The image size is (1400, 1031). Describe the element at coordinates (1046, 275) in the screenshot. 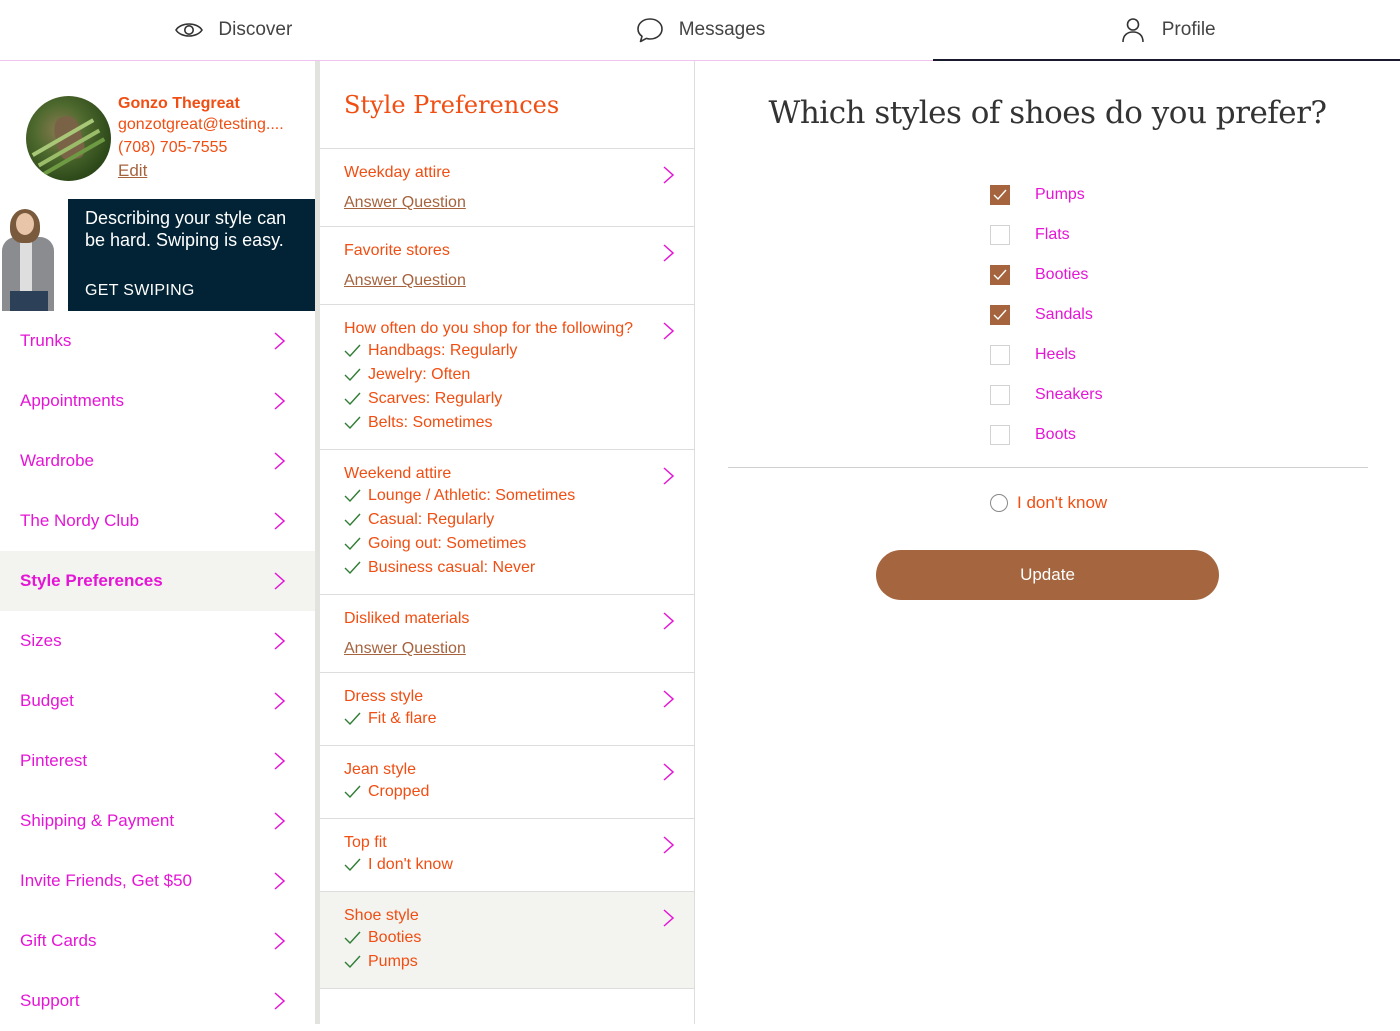

I see `option-booties: Booties` at that location.